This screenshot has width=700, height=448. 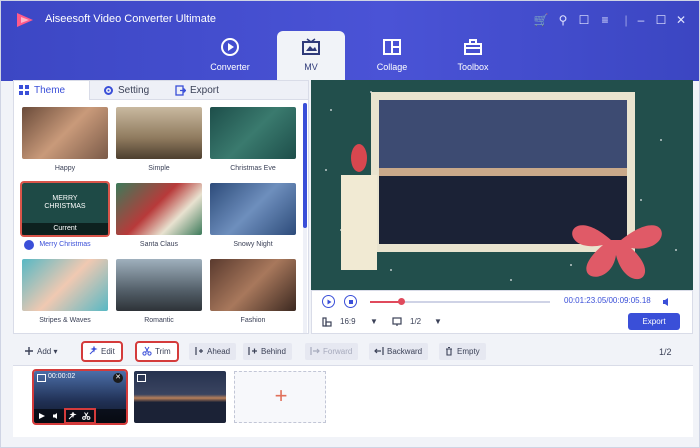 What do you see at coordinates (65, 320) in the screenshot?
I see `theme-name: Stripes & Waves` at bounding box center [65, 320].